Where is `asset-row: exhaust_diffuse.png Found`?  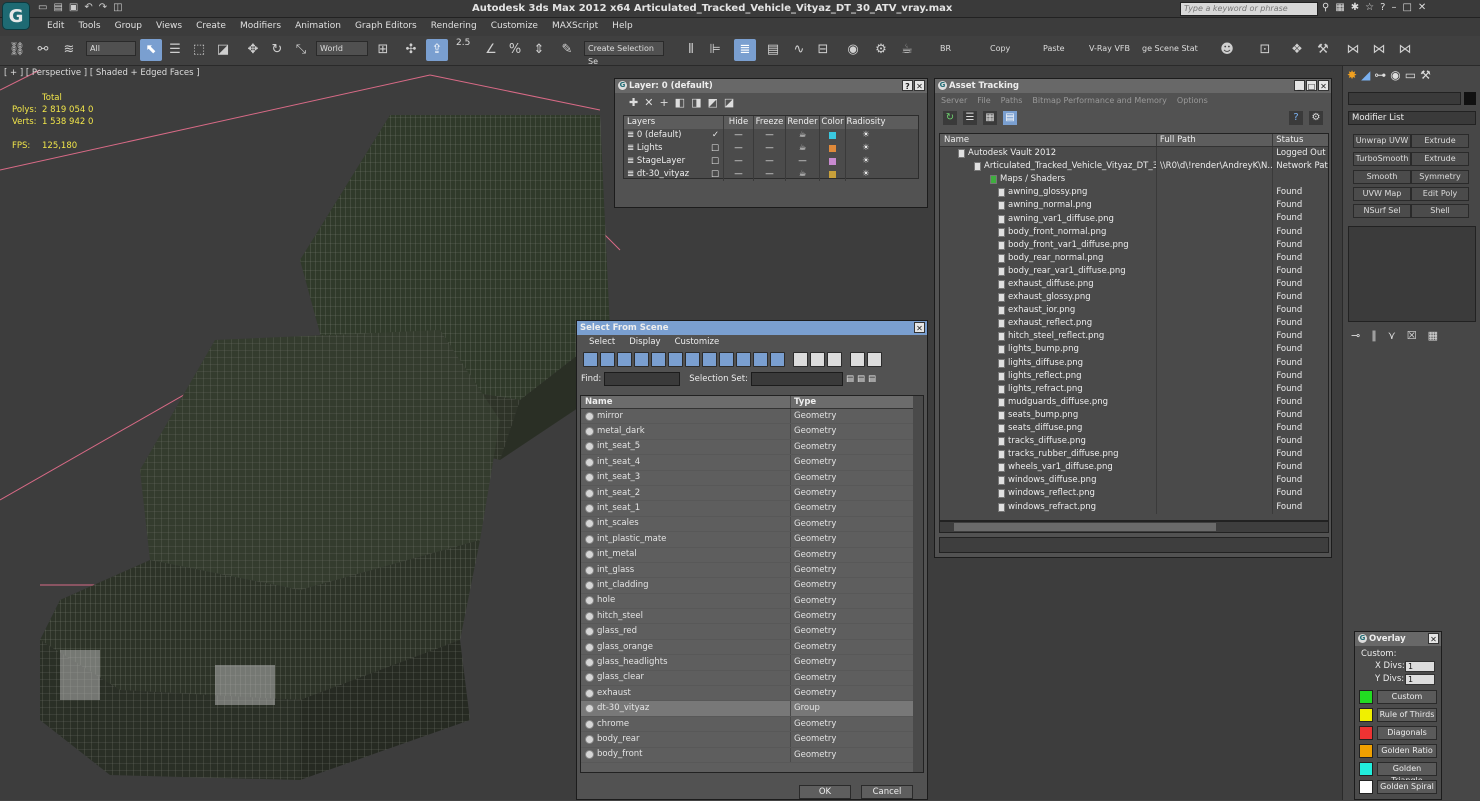 asset-row: exhaust_diffuse.png Found is located at coordinates (1134, 284).